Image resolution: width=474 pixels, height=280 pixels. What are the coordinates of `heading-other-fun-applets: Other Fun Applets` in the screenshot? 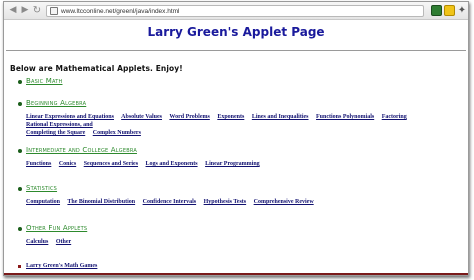 It's located at (56, 228).